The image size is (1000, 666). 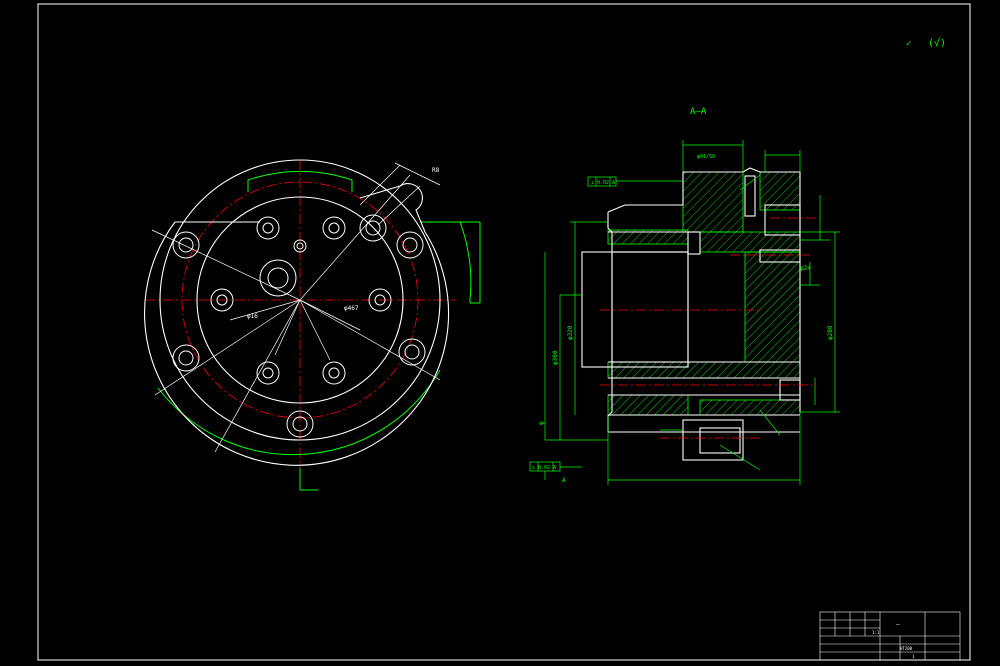 What do you see at coordinates (564, 480) in the screenshot?
I see `datum-label: A` at bounding box center [564, 480].